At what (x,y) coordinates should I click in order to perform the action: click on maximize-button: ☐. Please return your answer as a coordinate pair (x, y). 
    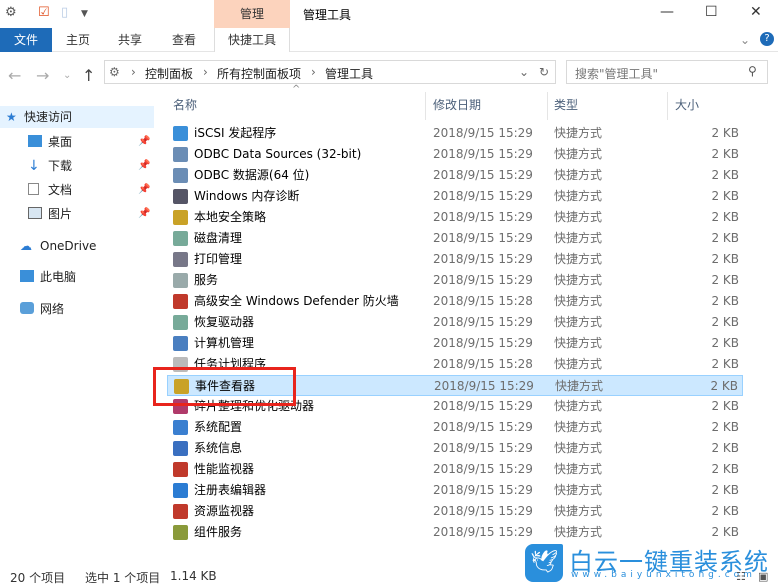
    Looking at the image, I should click on (711, 12).